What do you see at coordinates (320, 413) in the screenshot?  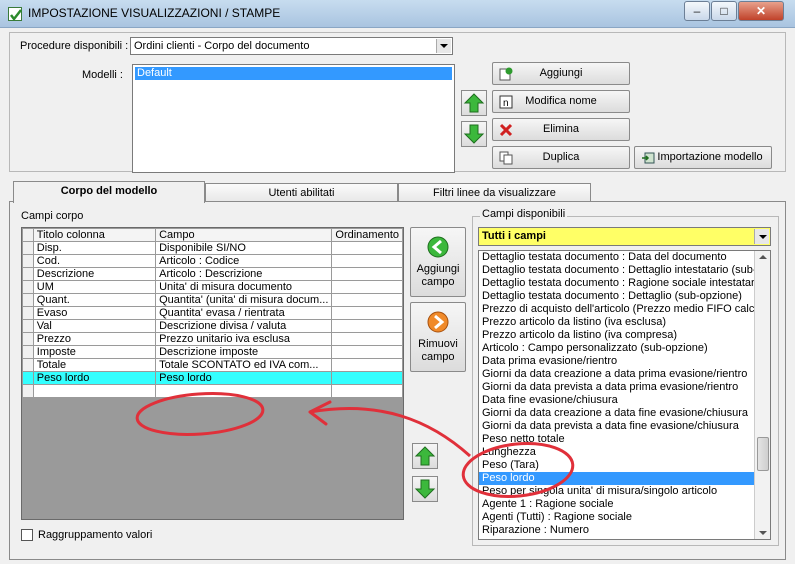 I see `annotation-arrow-head` at bounding box center [320, 413].